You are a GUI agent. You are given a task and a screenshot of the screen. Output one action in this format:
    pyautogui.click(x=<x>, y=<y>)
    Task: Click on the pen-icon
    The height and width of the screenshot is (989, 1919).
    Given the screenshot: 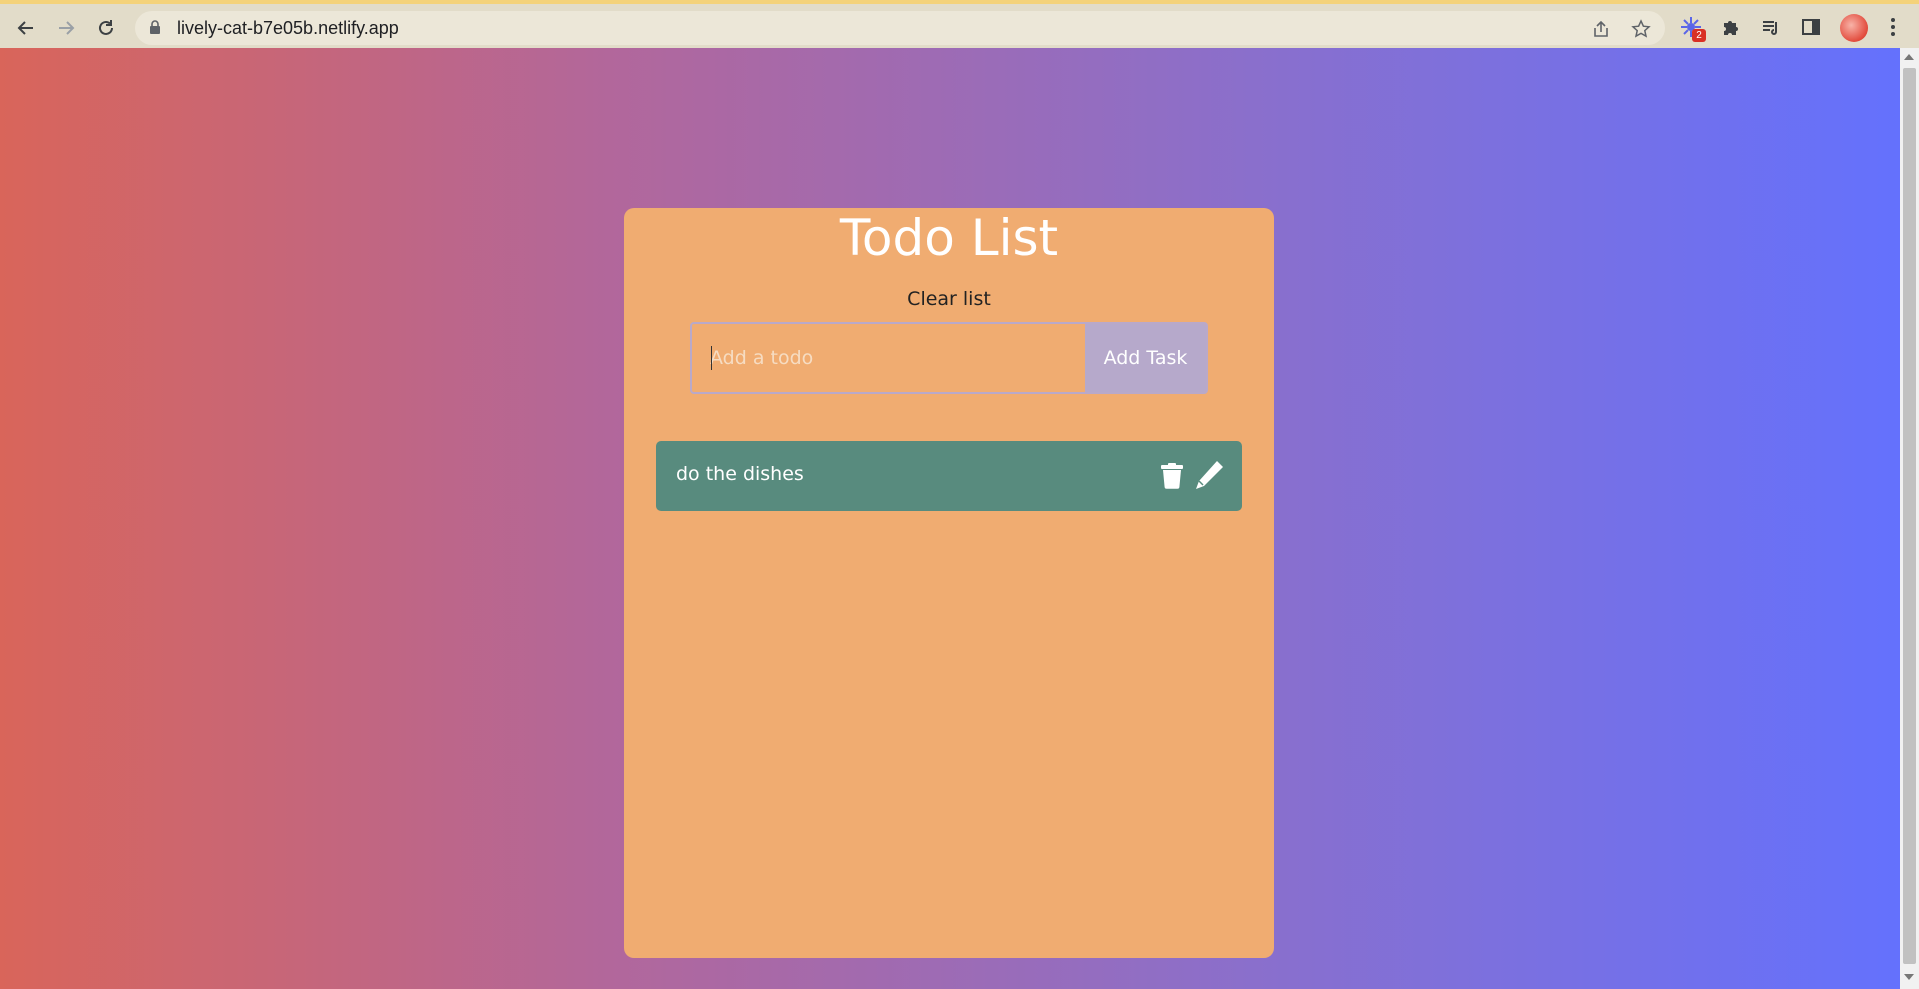 What is the action you would take?
    pyautogui.click(x=1209, y=475)
    